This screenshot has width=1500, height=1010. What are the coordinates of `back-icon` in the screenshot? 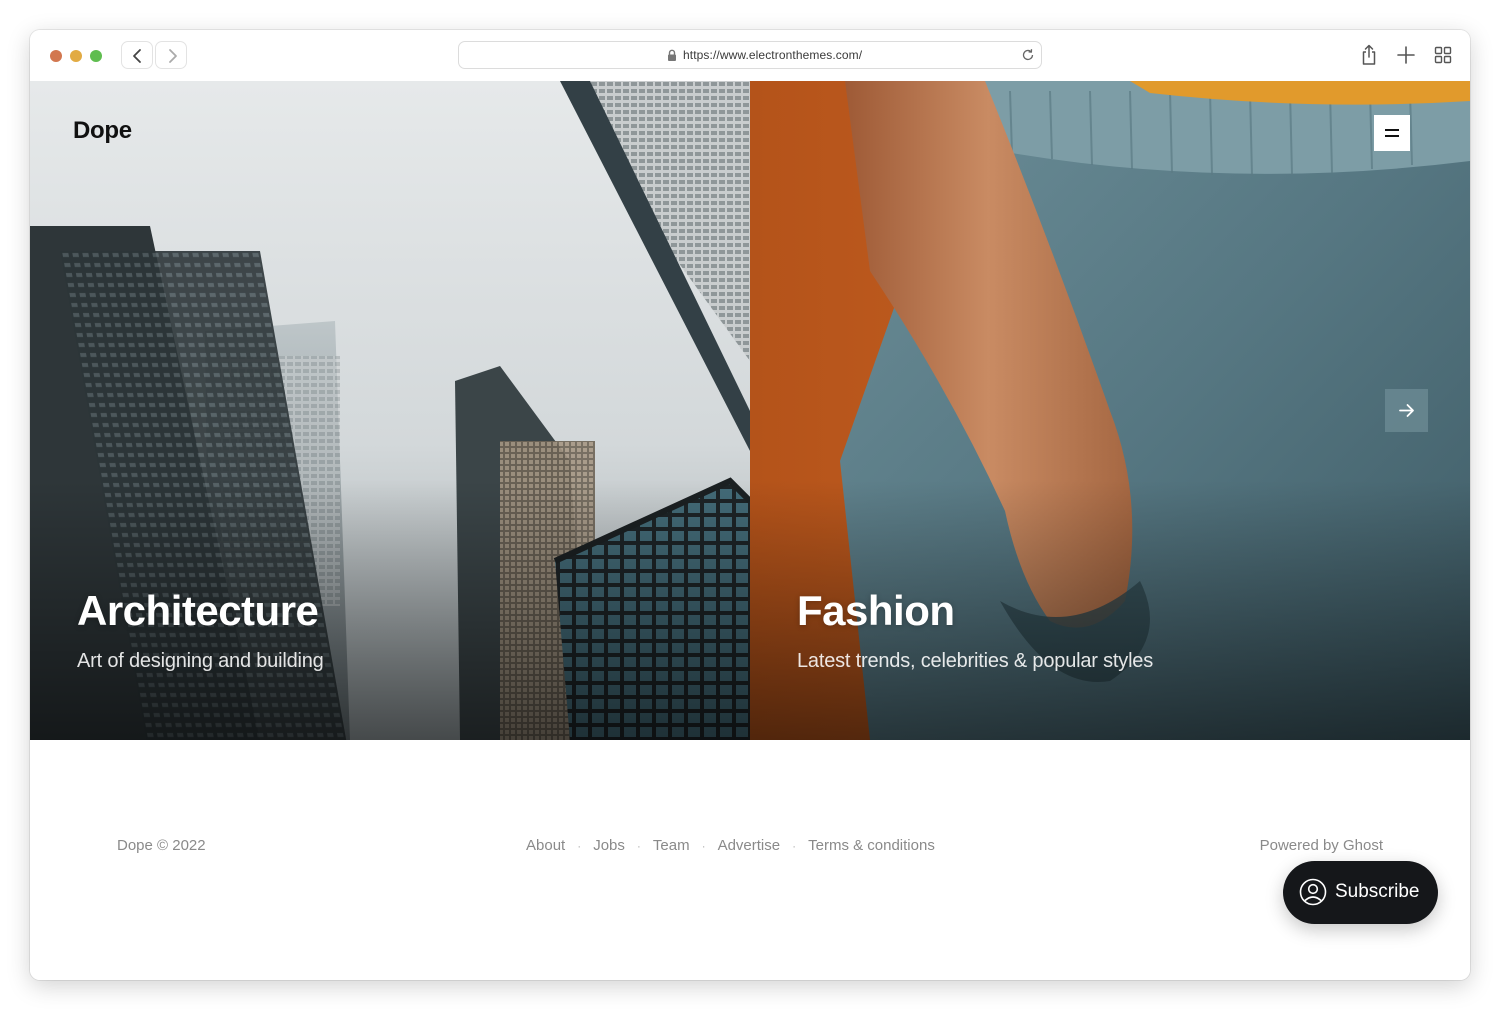 It's located at (137, 56).